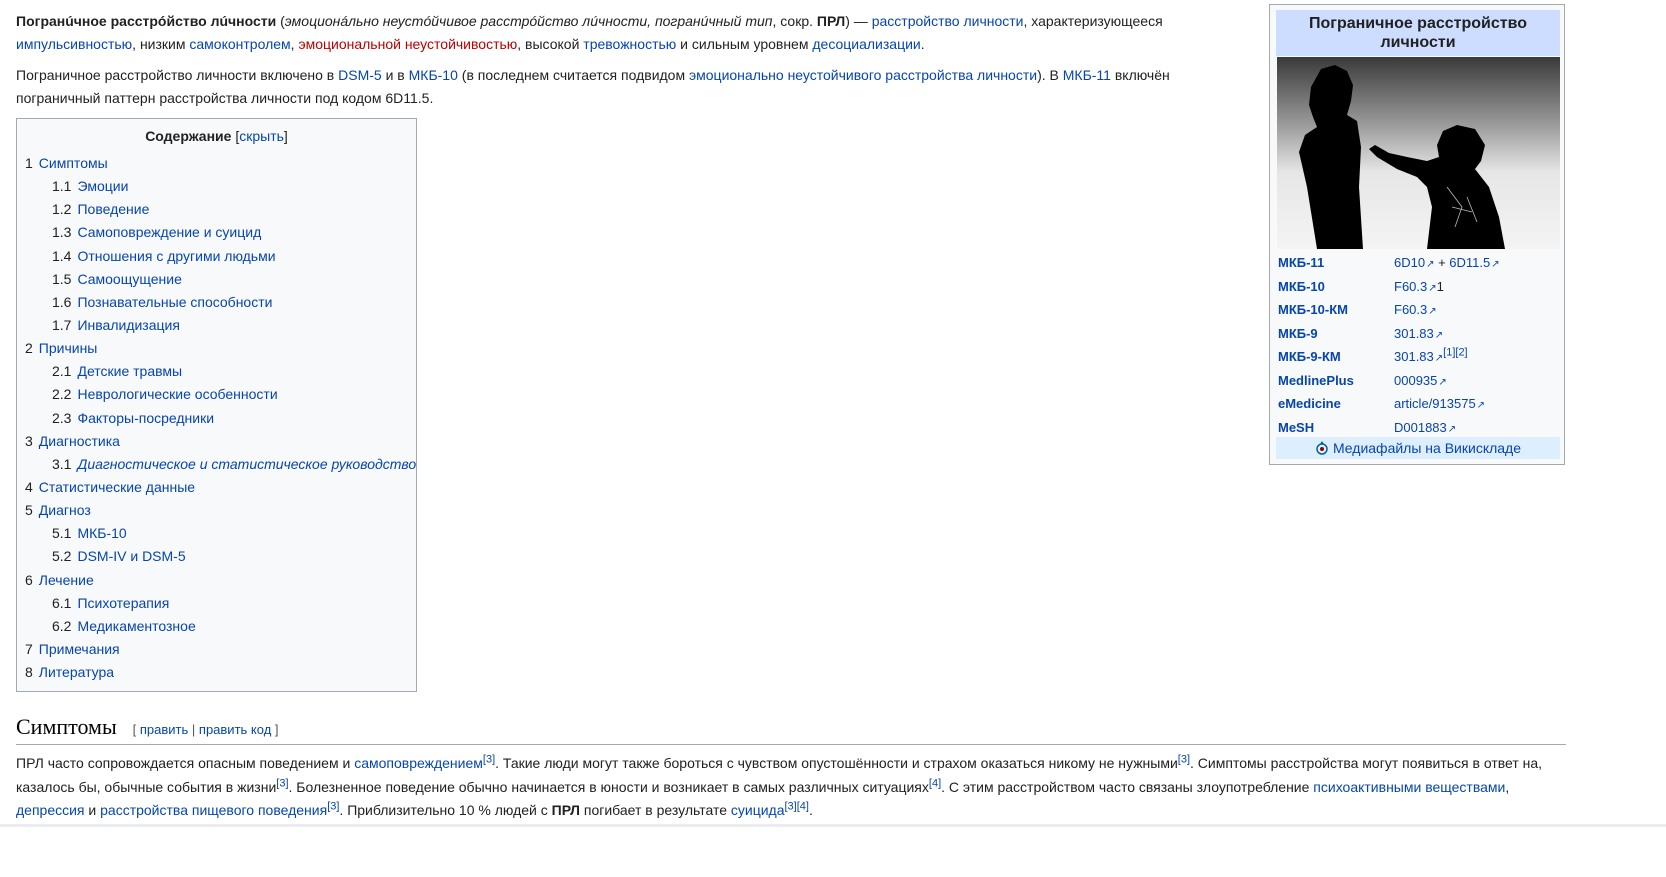 Image resolution: width=1666 pixels, height=877 pixels. What do you see at coordinates (1455, 353) in the screenshot?
I see `ref-link: [1][2]` at bounding box center [1455, 353].